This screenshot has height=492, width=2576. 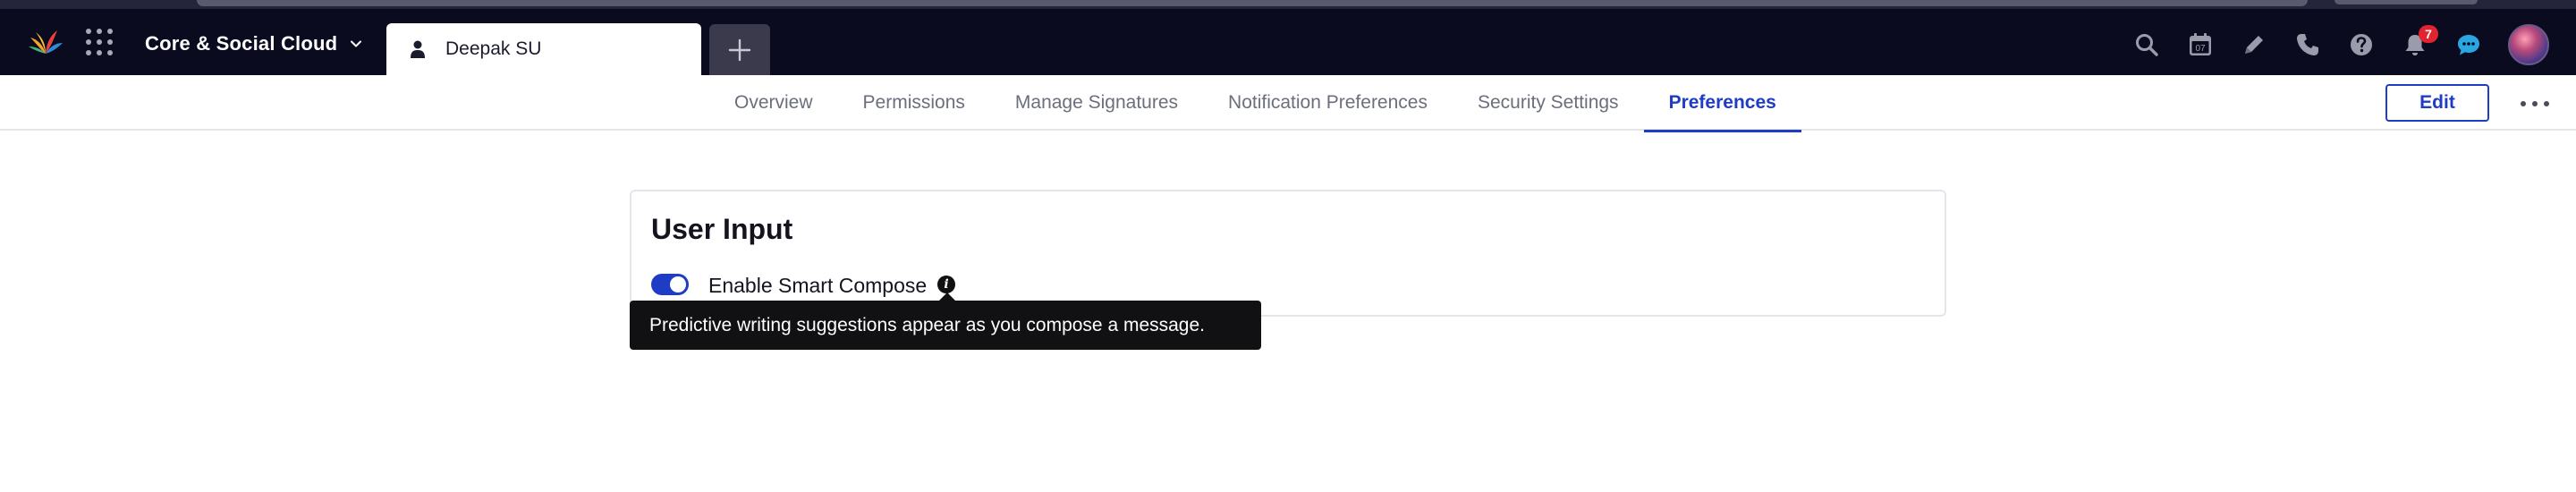 I want to click on phone-button, so click(x=2307, y=44).